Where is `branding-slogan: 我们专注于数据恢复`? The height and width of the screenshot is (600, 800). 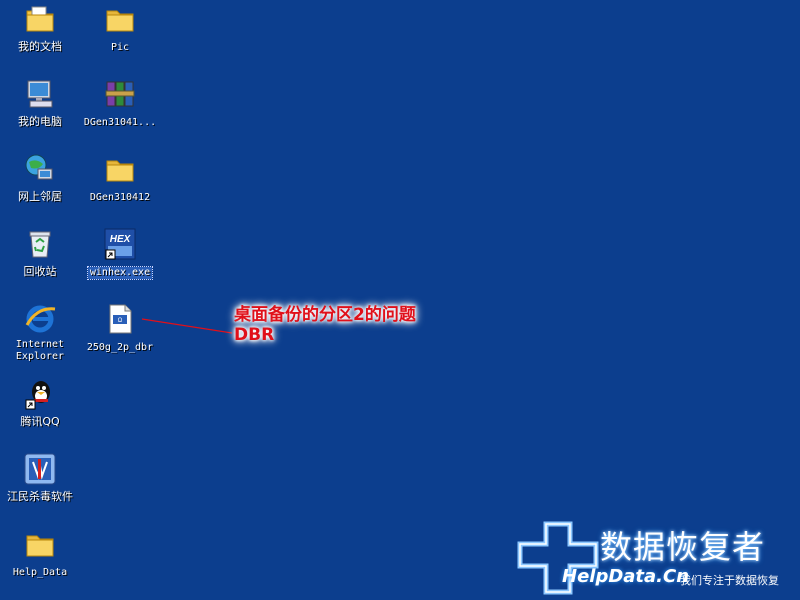
branding-slogan: 我们专注于数据恢复 is located at coordinates (729, 580).